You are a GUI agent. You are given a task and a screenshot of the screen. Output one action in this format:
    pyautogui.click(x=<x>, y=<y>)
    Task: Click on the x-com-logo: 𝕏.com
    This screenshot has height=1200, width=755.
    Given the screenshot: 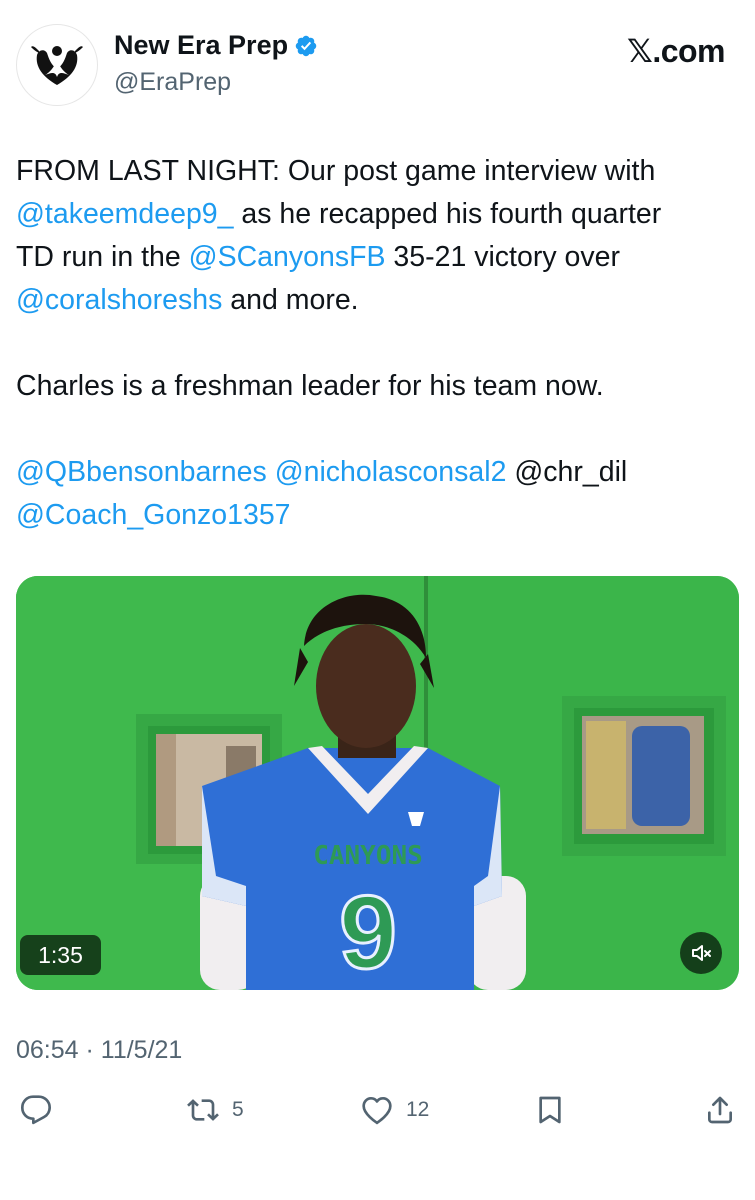 What is the action you would take?
    pyautogui.click(x=676, y=51)
    